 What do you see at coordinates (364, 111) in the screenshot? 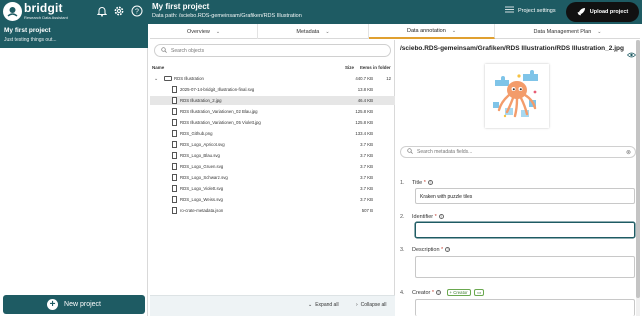
I see `file-size: 125.8 KB` at bounding box center [364, 111].